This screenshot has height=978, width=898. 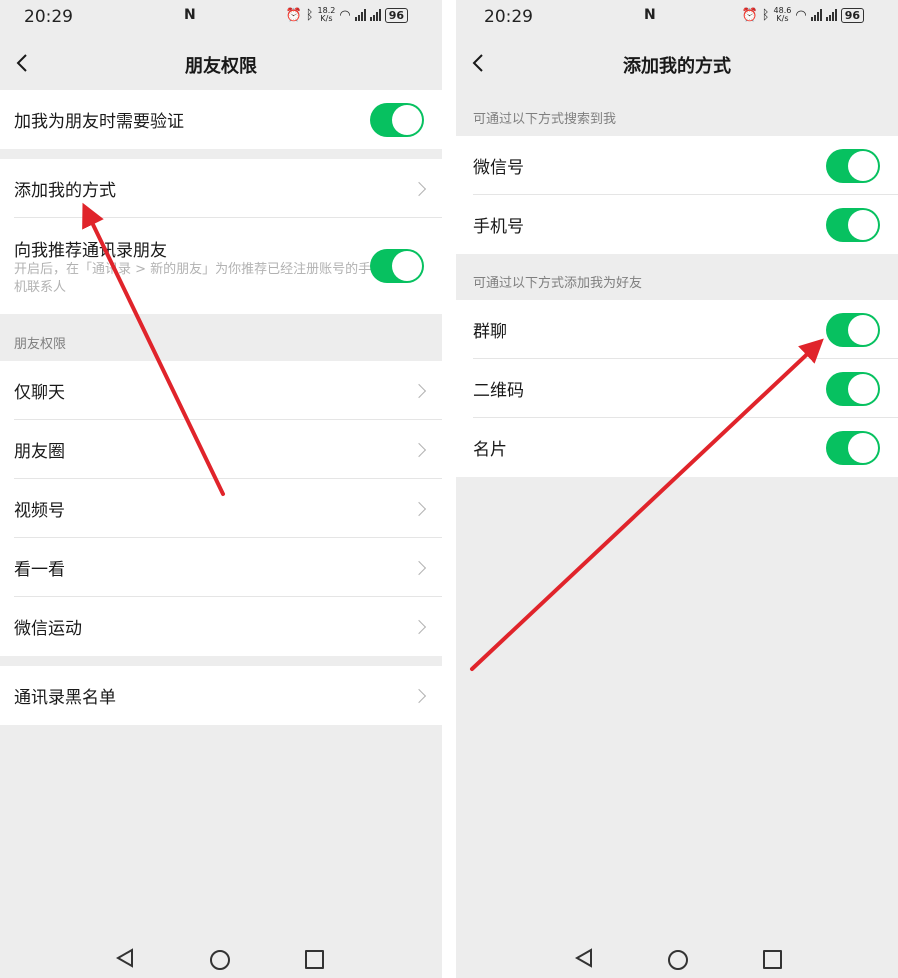 I want to click on permissions-group: 仅聊天 朋友圈 视频号 看一看 微信运动, so click(x=221, y=508).